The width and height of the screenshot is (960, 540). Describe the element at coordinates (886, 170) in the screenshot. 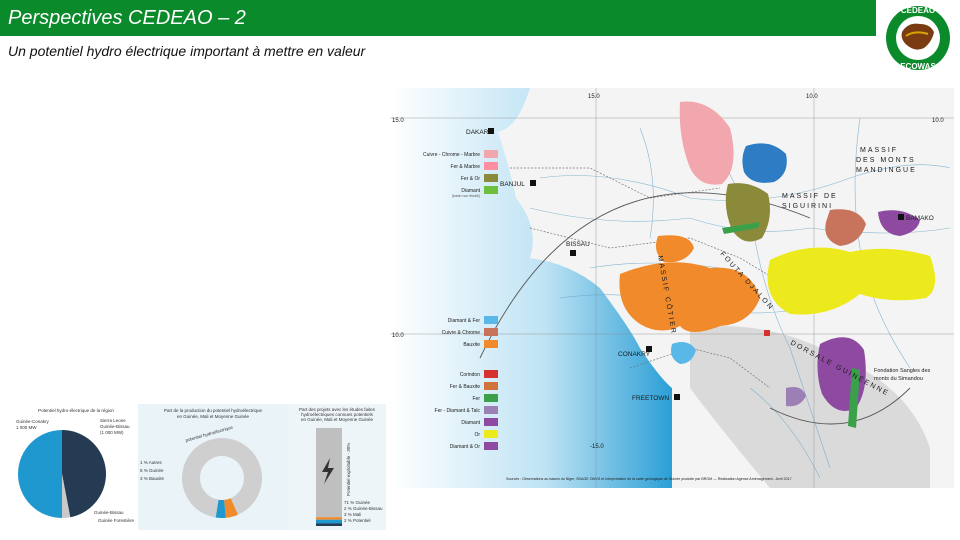

I see `label-massif-mandingue-3: MANDINGUE` at that location.